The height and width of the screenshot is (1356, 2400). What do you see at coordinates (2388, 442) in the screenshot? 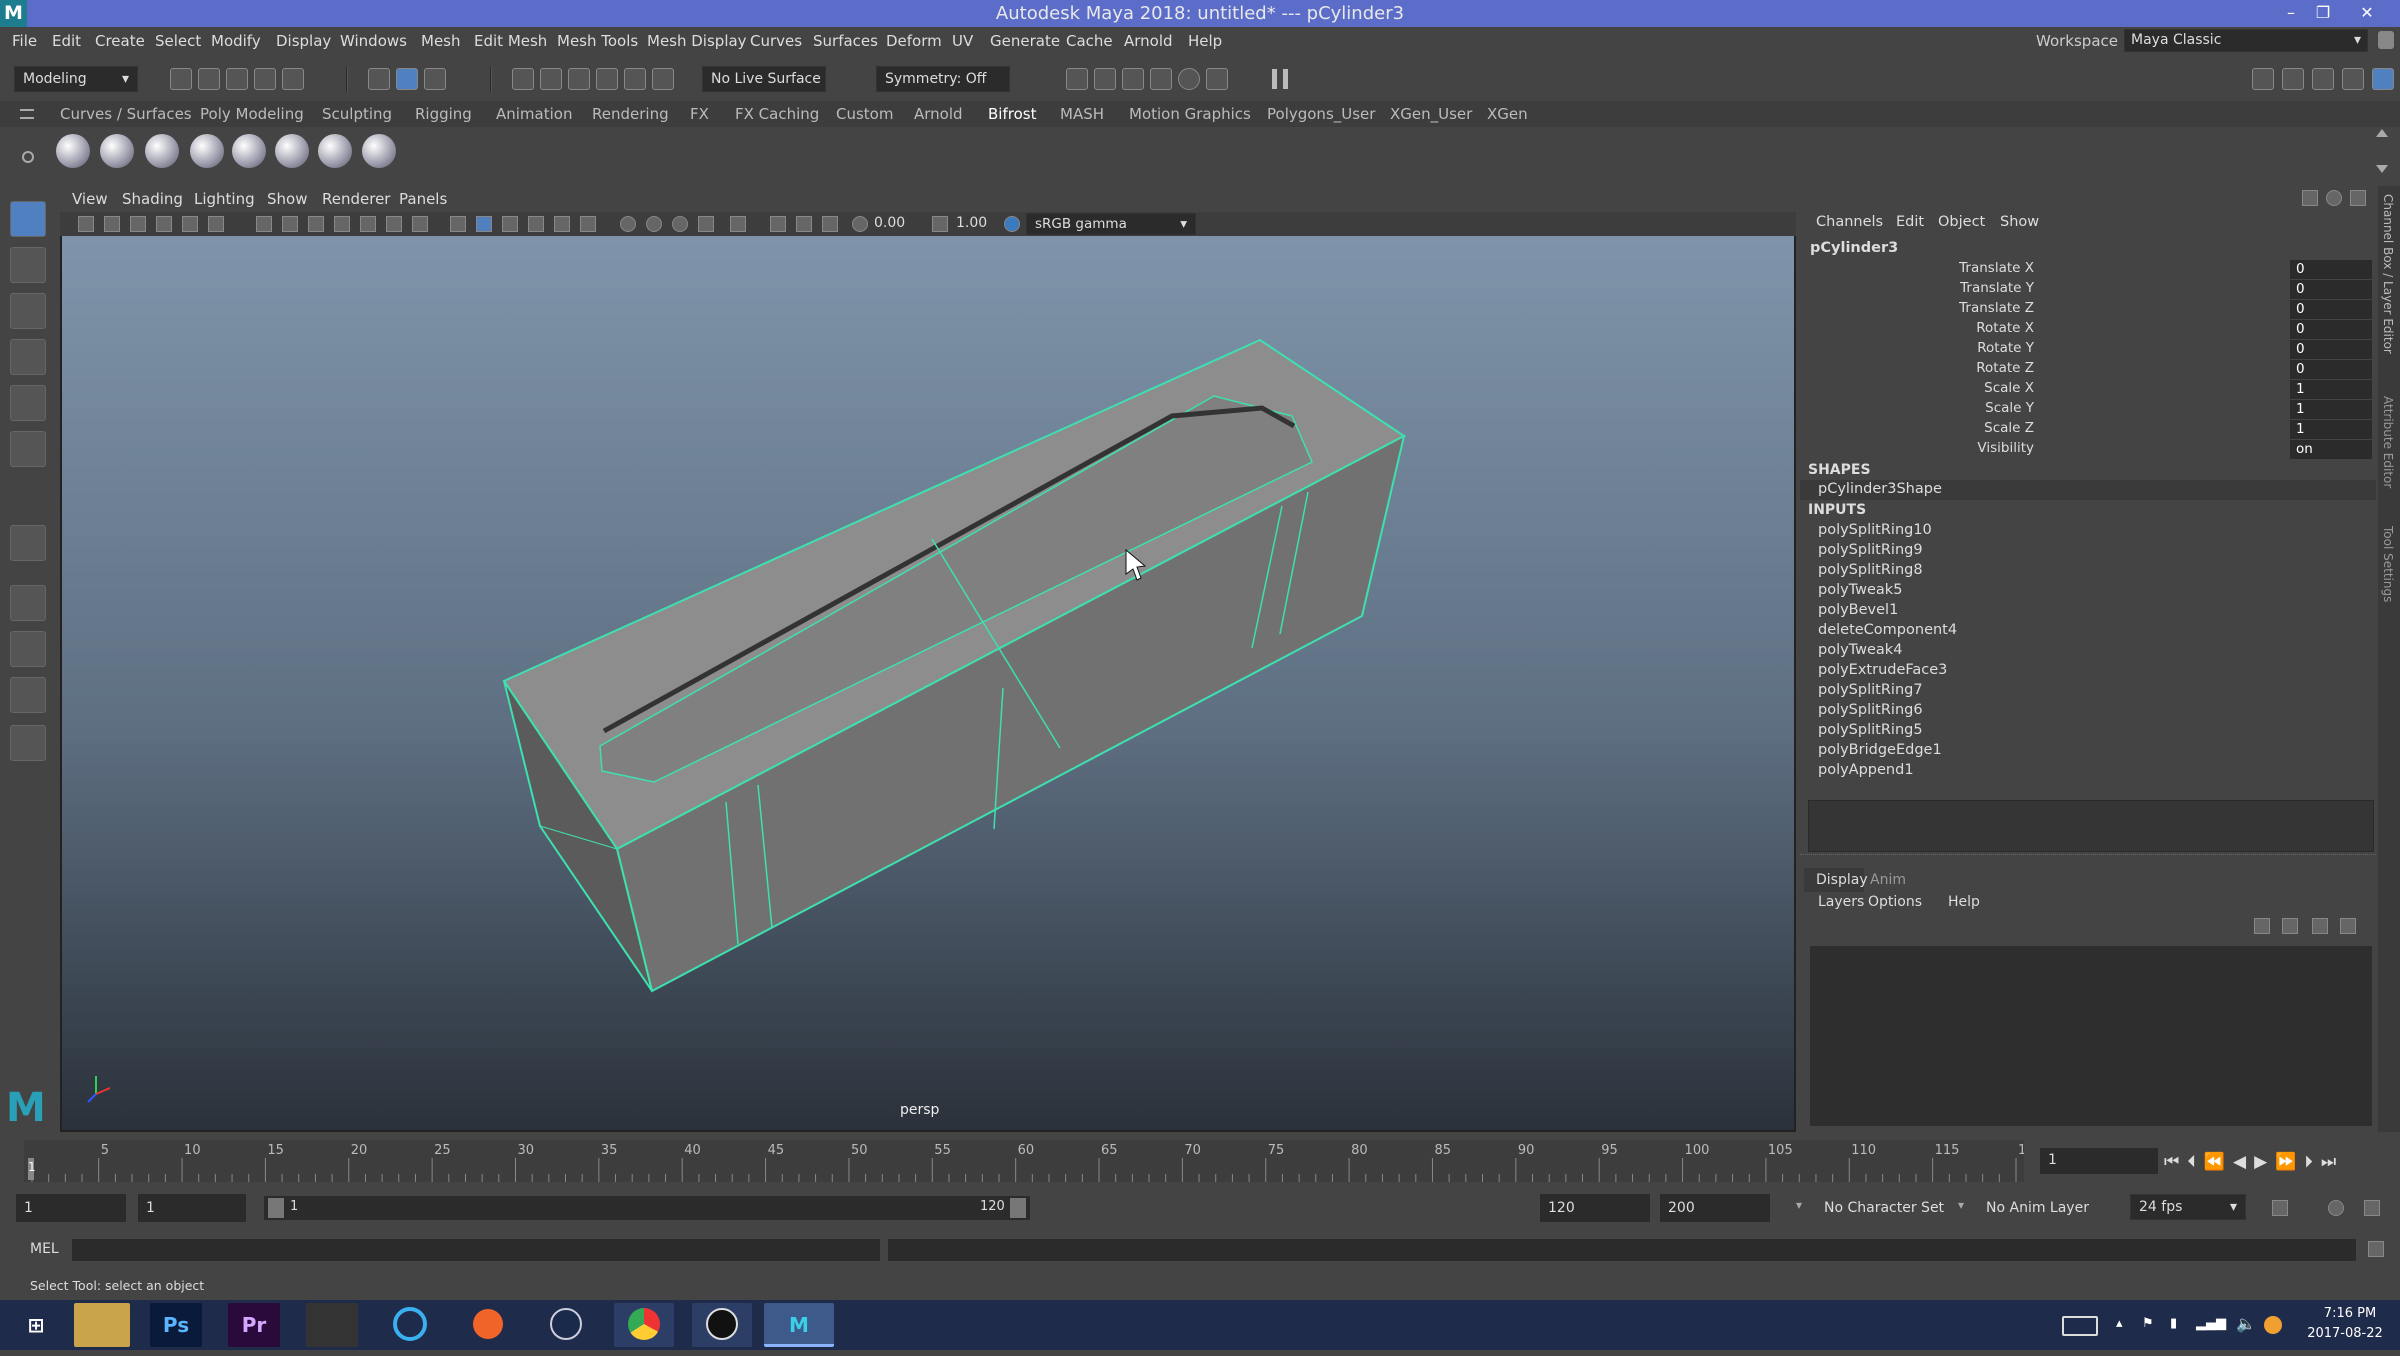
I see `side-tab-attribute-editor: Attribute Editor` at bounding box center [2388, 442].